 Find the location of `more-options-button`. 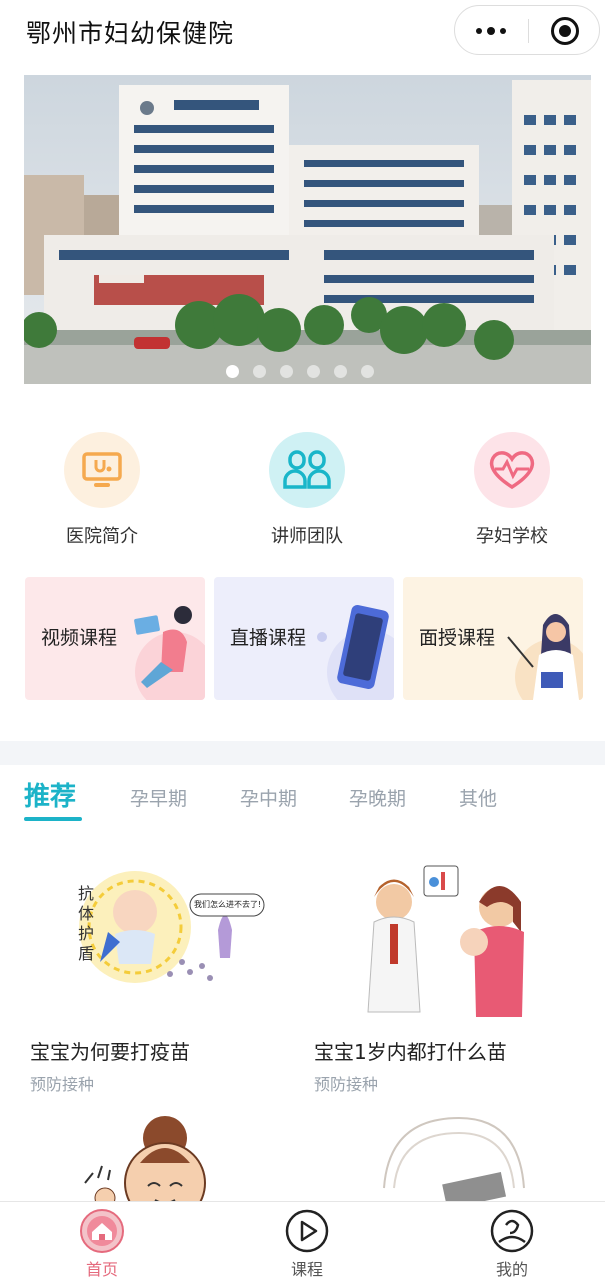

more-options-button is located at coordinates (491, 31).